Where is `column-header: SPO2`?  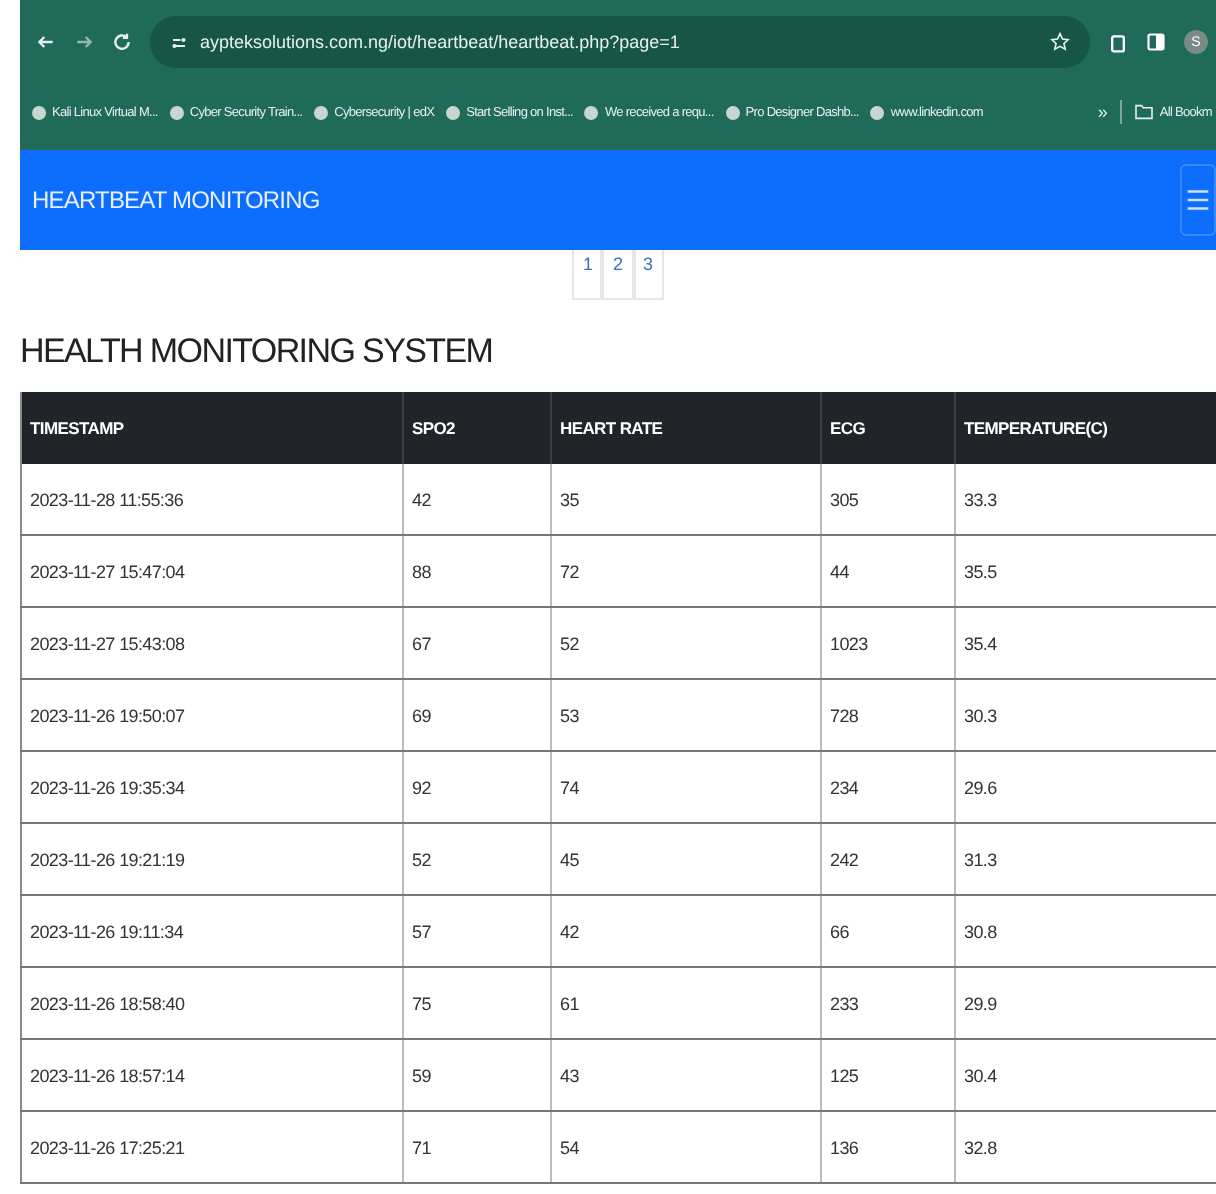
column-header: SPO2 is located at coordinates (477, 428).